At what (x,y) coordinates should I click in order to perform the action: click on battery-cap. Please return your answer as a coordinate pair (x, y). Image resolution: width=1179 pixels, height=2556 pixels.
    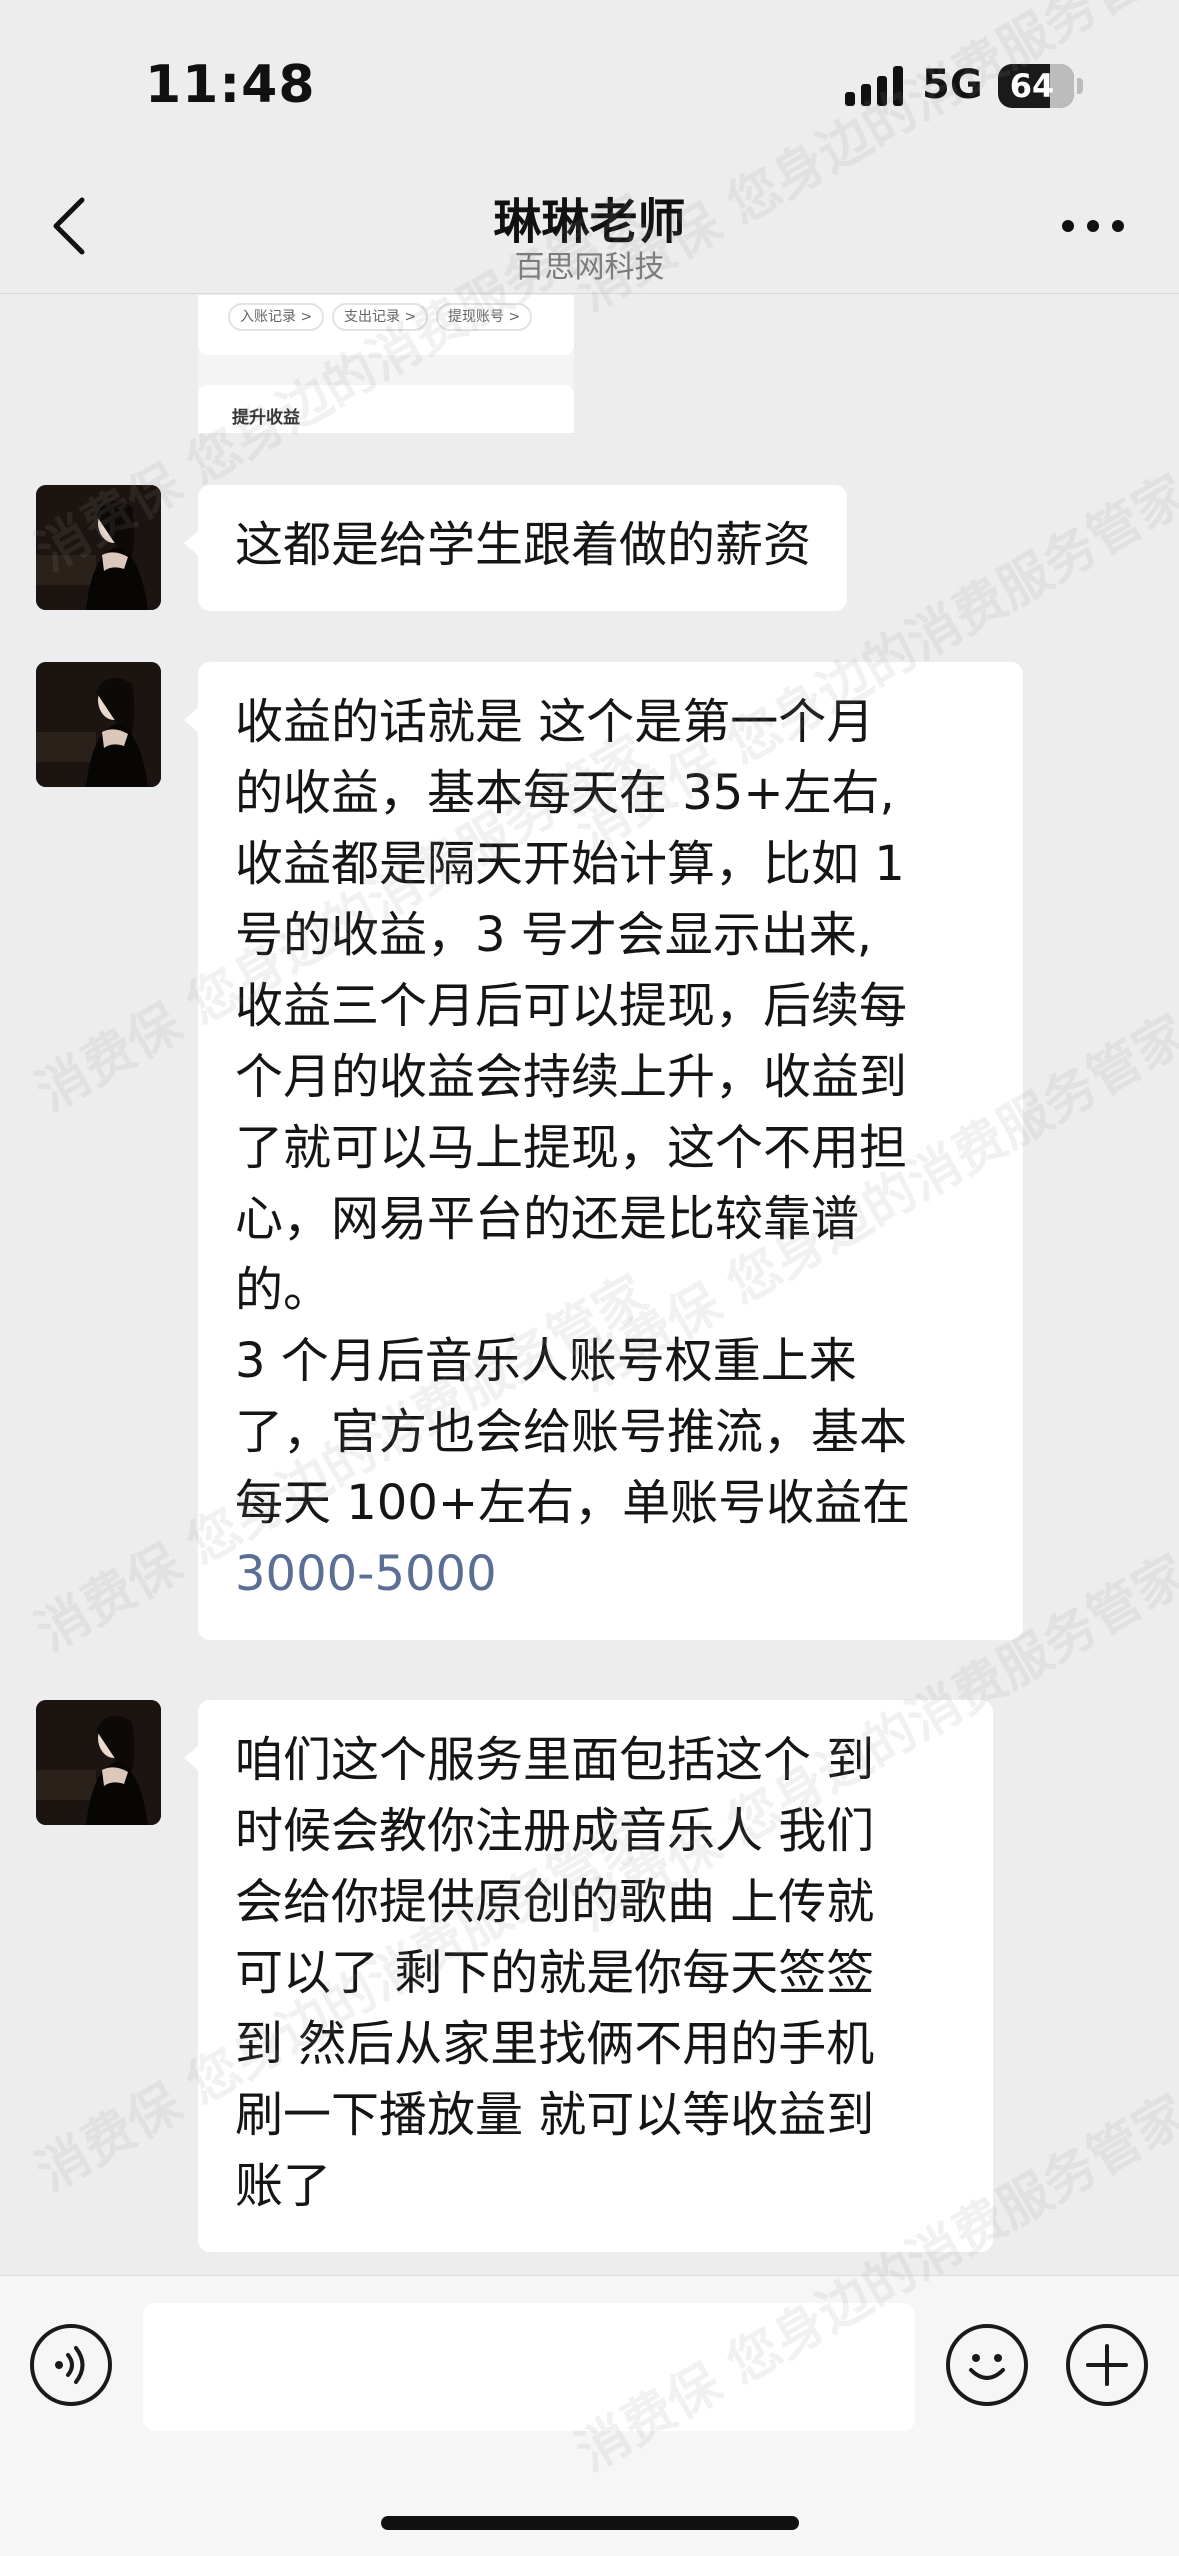
    Looking at the image, I should click on (1080, 86).